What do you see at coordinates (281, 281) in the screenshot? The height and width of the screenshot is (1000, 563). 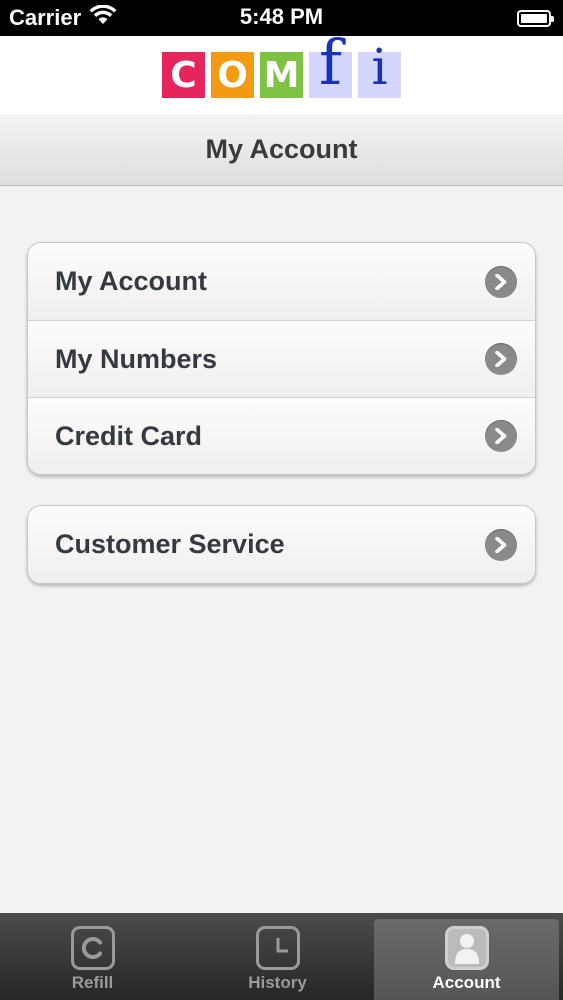 I see `menu-item-my-account: My Account` at bounding box center [281, 281].